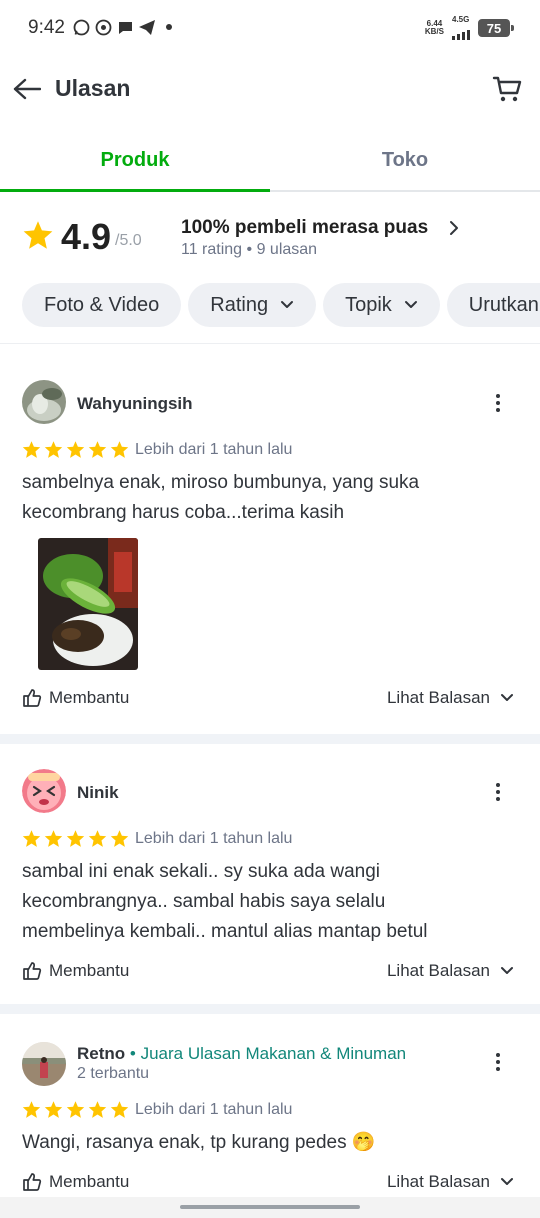 The width and height of the screenshot is (540, 1218). I want to click on cart-icon, so click(507, 89).